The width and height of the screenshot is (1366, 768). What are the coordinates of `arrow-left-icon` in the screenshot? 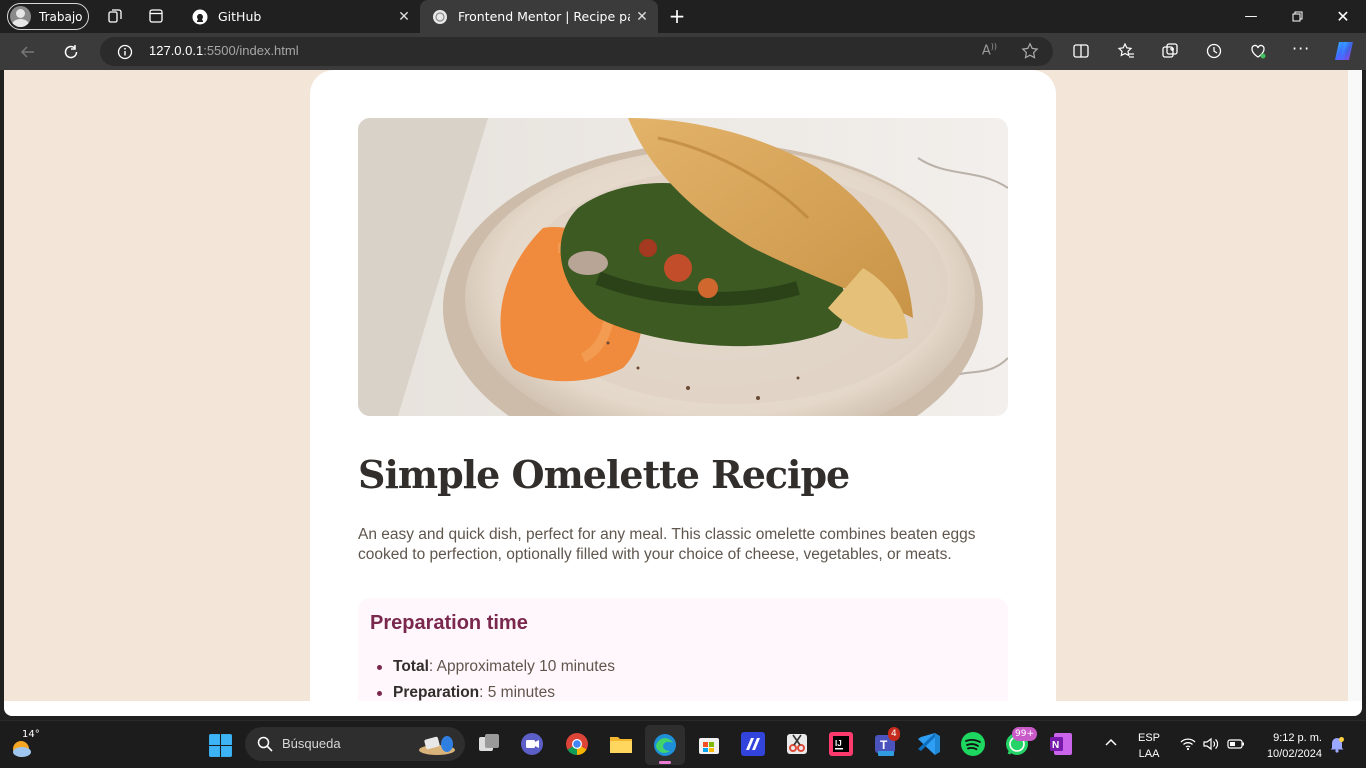 It's located at (27, 52).